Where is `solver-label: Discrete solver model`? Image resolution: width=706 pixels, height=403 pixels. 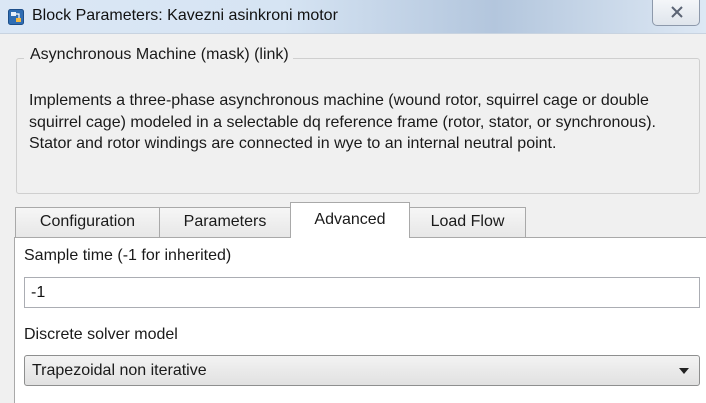
solver-label: Discrete solver model is located at coordinates (101, 334).